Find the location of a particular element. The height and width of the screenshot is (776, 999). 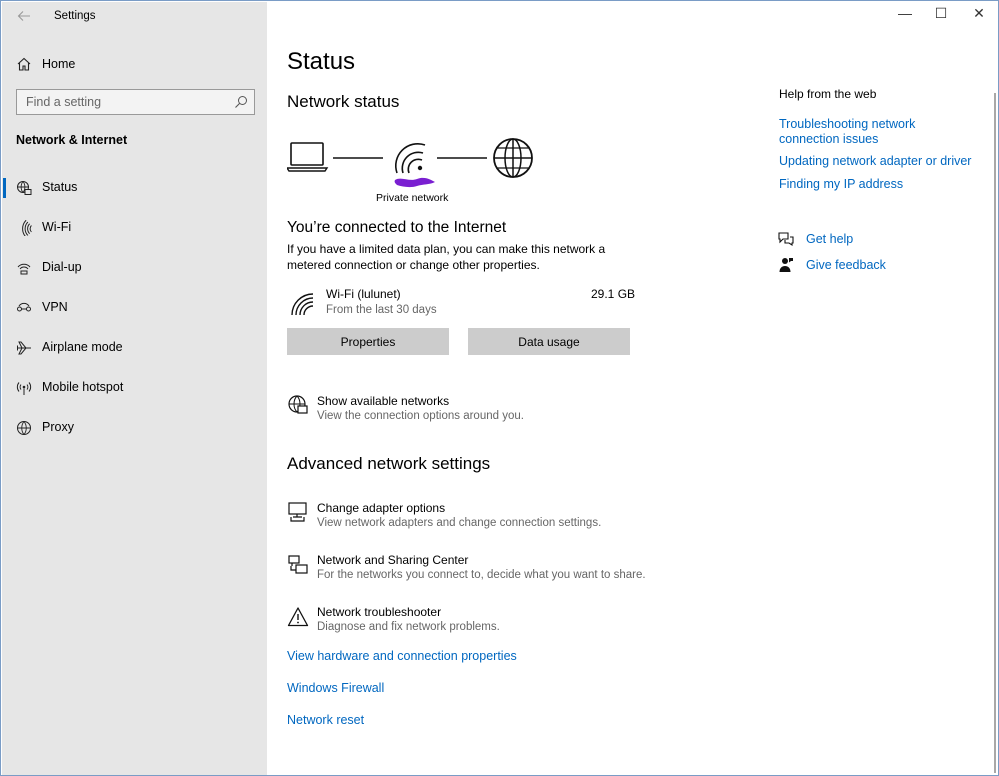

sidebar-item-status: Status is located at coordinates (134, 188).